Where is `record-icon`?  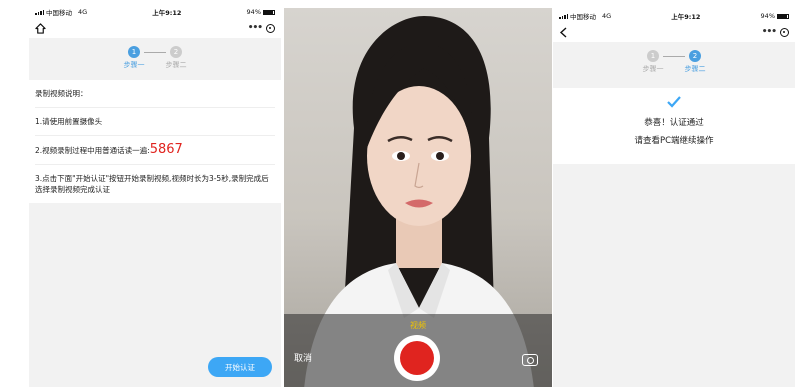 record-icon is located at coordinates (417, 358).